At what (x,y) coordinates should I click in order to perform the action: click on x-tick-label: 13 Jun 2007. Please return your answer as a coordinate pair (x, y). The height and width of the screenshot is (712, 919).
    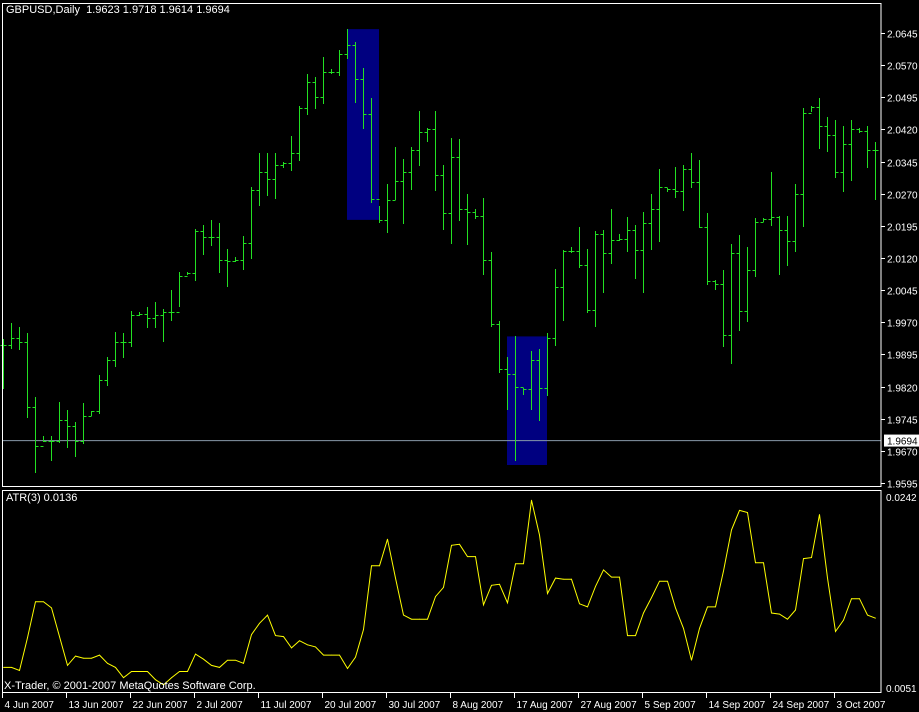
    Looking at the image, I should click on (96, 705).